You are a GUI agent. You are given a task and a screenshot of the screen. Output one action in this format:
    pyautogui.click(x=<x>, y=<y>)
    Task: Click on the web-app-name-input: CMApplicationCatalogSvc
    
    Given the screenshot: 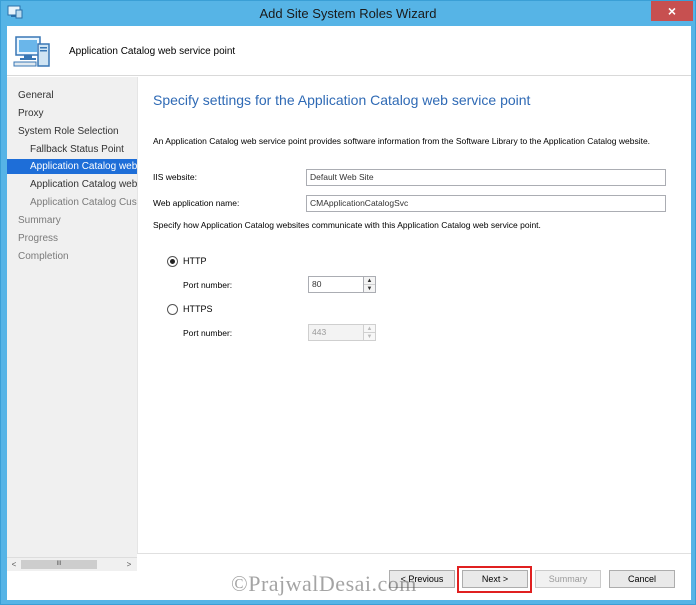 What is the action you would take?
    pyautogui.click(x=486, y=203)
    